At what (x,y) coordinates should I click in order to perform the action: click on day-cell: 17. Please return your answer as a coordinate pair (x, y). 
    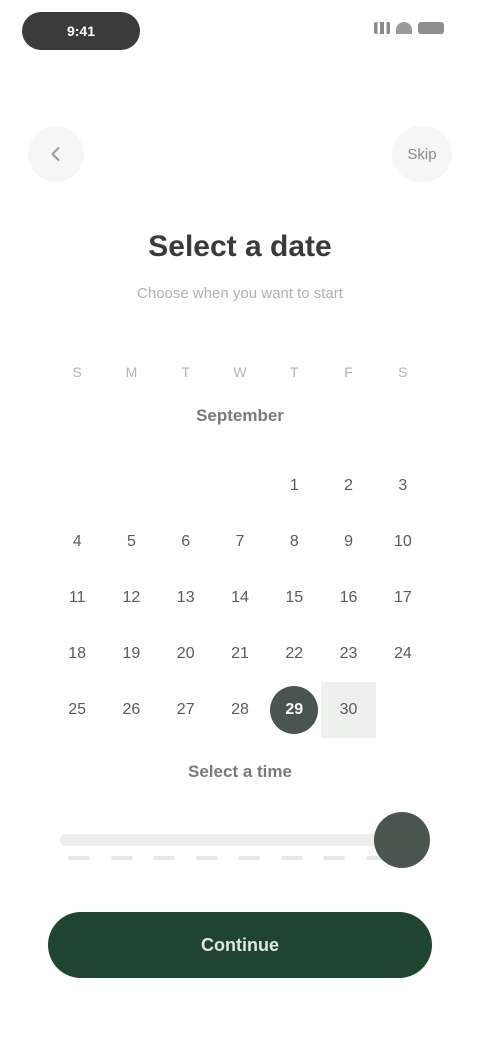
    Looking at the image, I should click on (403, 598).